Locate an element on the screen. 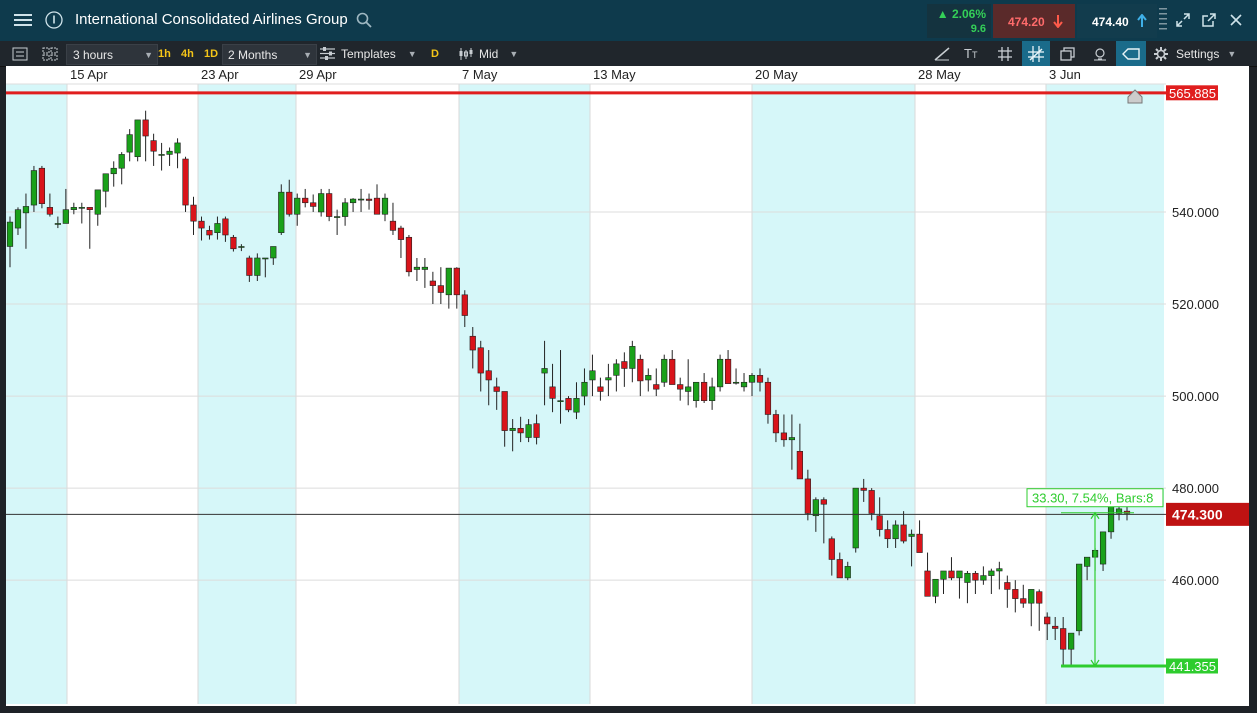  duplicate-button is located at coordinates (1067, 53).